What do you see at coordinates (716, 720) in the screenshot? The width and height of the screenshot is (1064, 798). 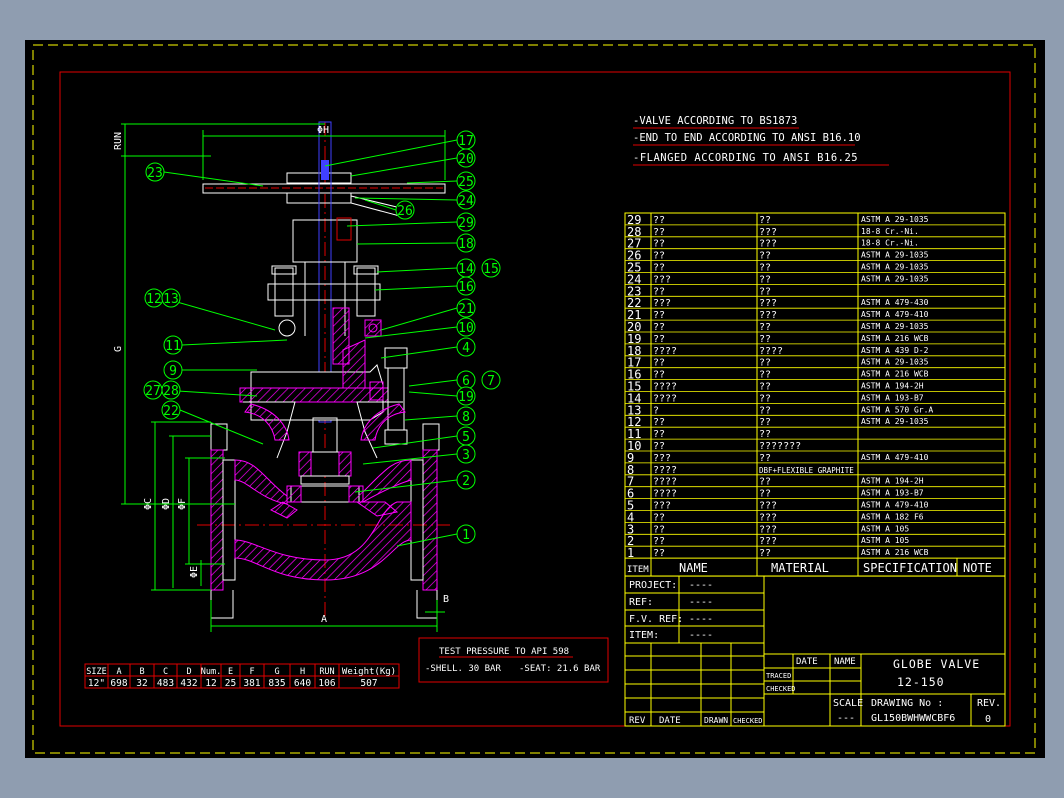 I see `drawn-col: DRAWN` at bounding box center [716, 720].